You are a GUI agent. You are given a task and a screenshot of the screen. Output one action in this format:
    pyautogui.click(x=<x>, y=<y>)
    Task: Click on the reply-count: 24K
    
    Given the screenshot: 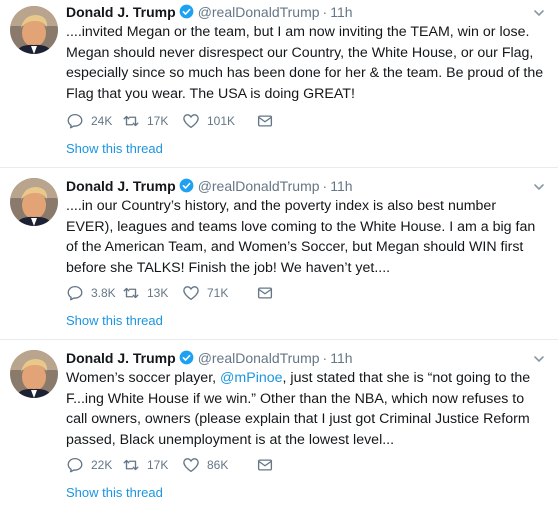 What is the action you would take?
    pyautogui.click(x=102, y=121)
    